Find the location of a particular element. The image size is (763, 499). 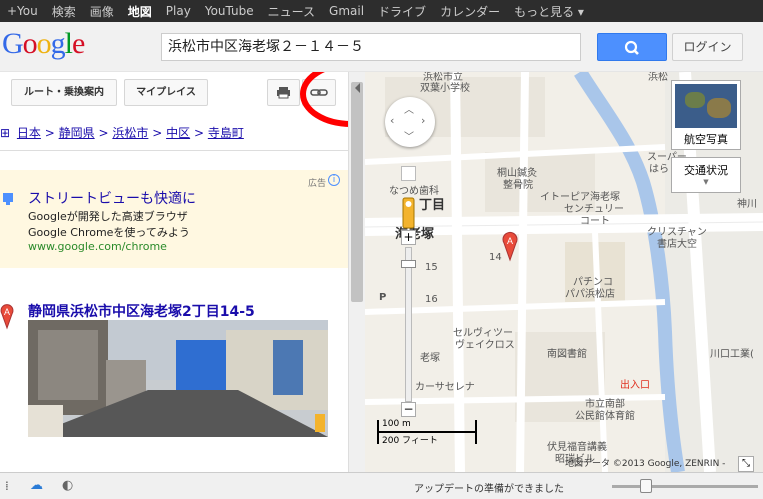

ad-url: www.google.com/chrome is located at coordinates (97, 246).